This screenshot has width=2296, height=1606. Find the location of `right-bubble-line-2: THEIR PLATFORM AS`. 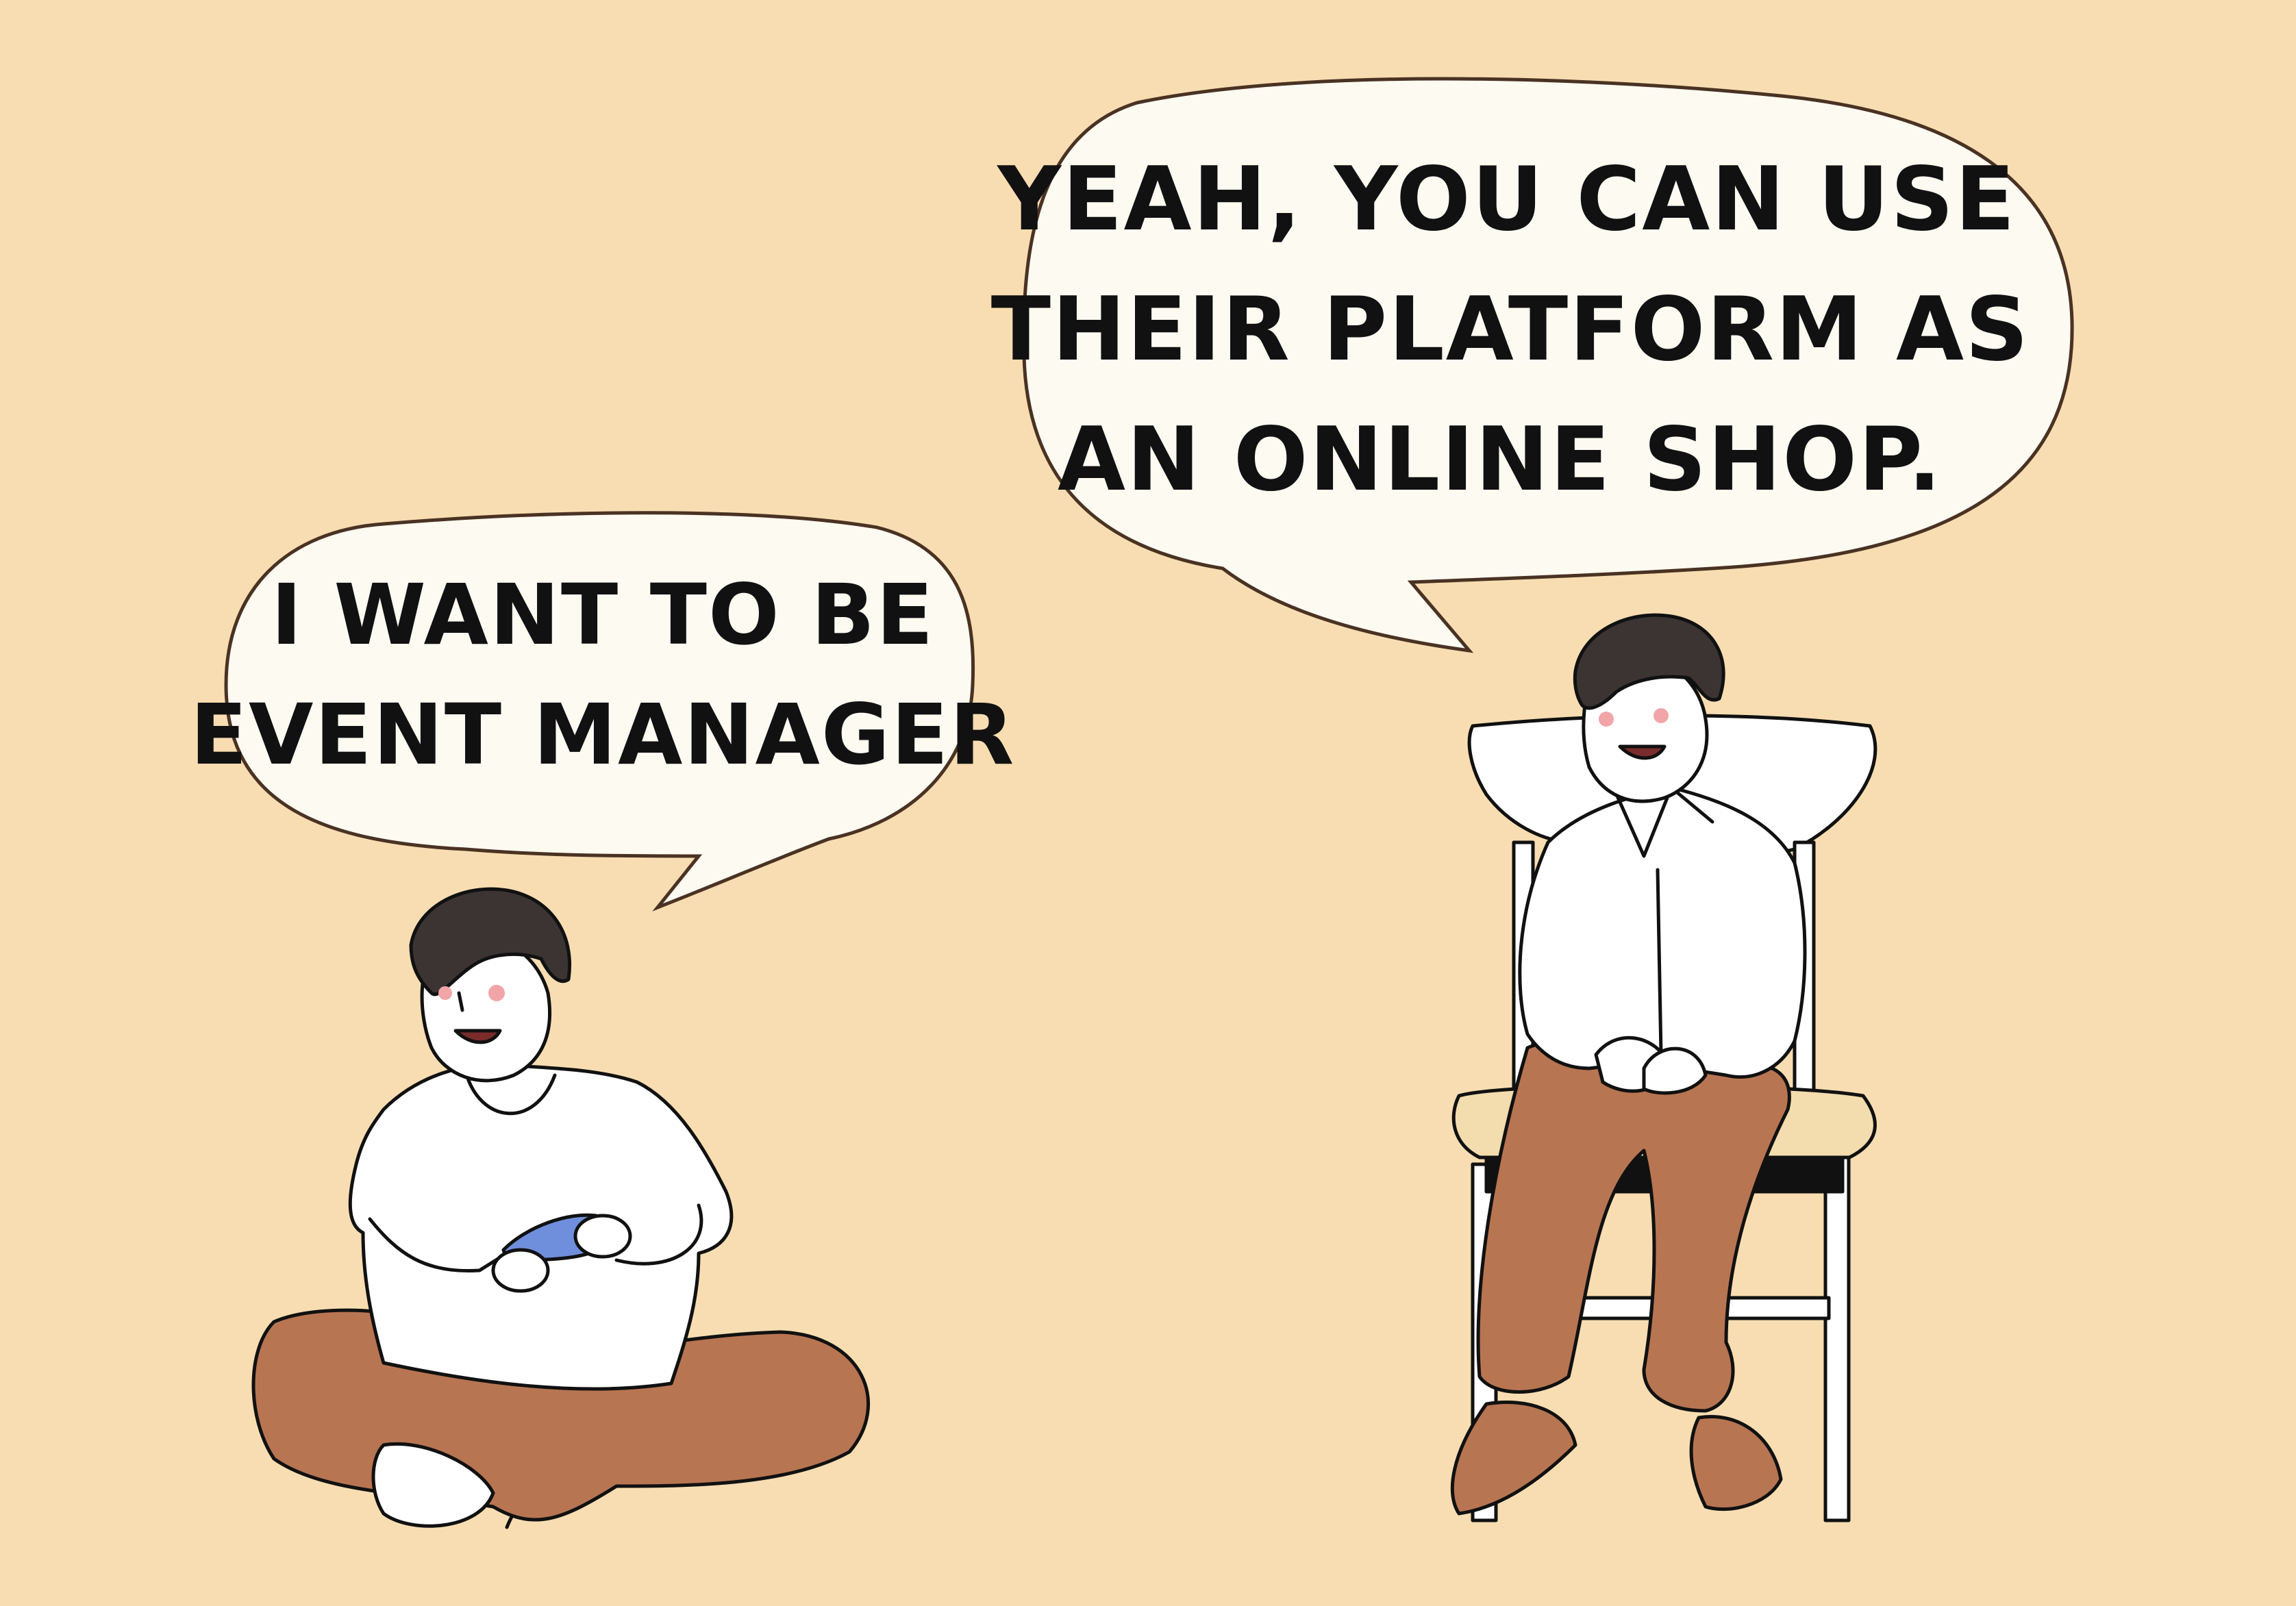

right-bubble-line-2: THEIR PLATFORM AS is located at coordinates (1510, 330).